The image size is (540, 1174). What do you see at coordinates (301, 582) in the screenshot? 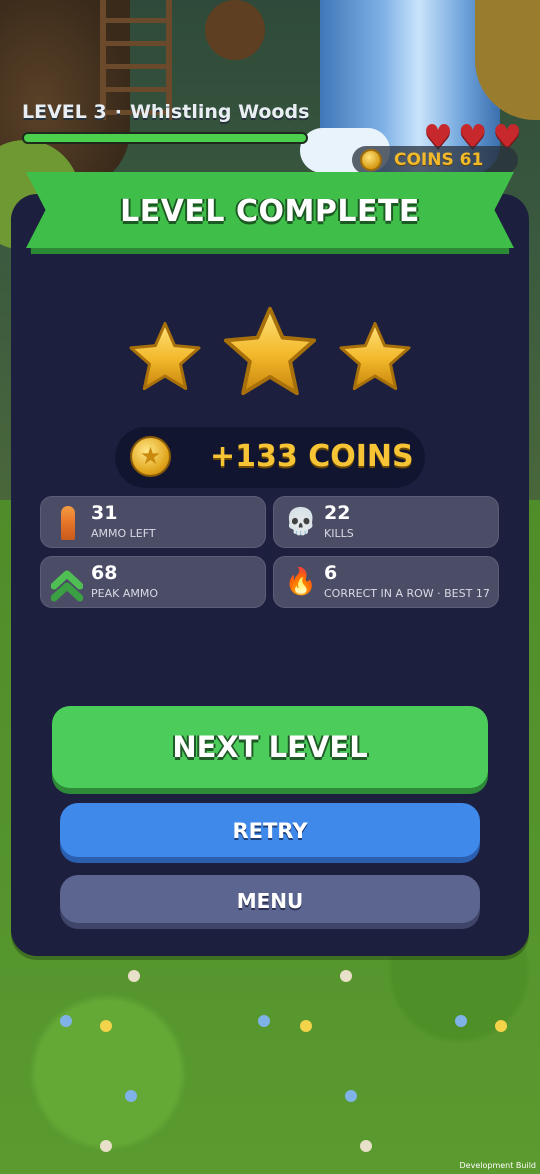
I see `fire-icon: 🔥` at bounding box center [301, 582].